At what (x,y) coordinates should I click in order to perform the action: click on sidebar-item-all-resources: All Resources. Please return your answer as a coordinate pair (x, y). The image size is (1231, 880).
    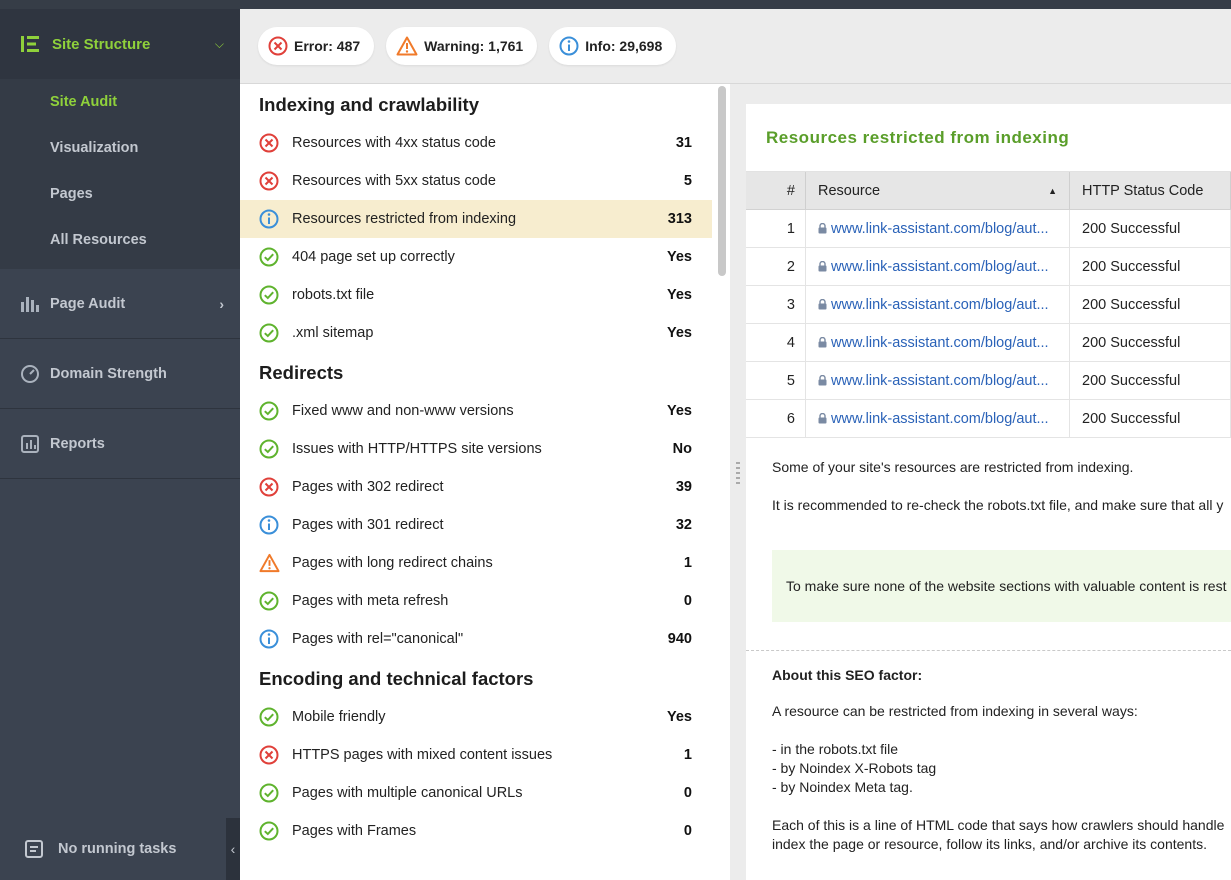
    Looking at the image, I should click on (120, 240).